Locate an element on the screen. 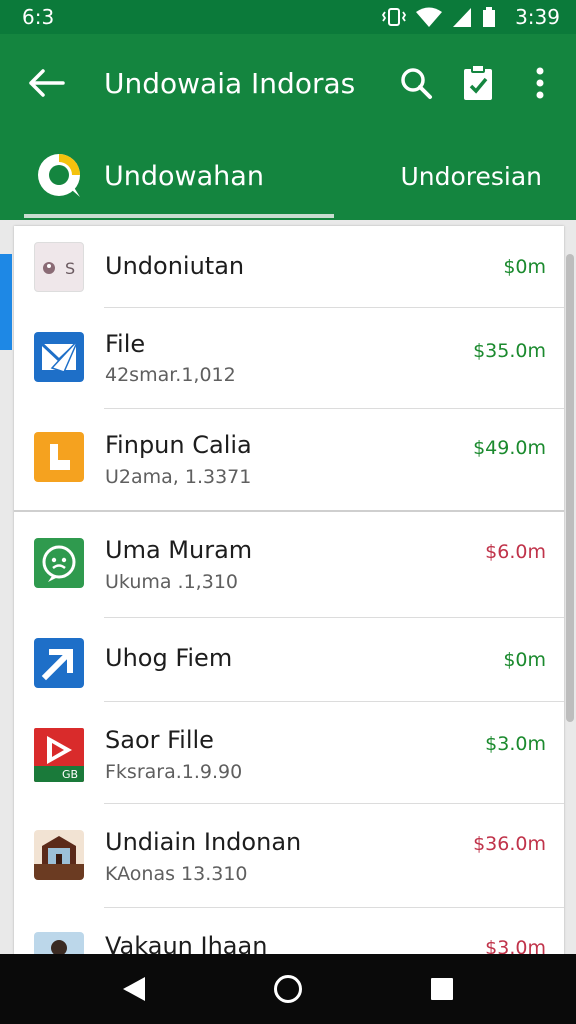 This screenshot has height=1024, width=576. item-amount: $3.0m is located at coordinates (515, 744).